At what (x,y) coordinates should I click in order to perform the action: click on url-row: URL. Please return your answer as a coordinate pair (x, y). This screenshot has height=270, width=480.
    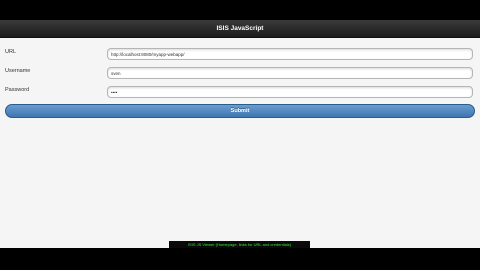
    Looking at the image, I should click on (240, 55).